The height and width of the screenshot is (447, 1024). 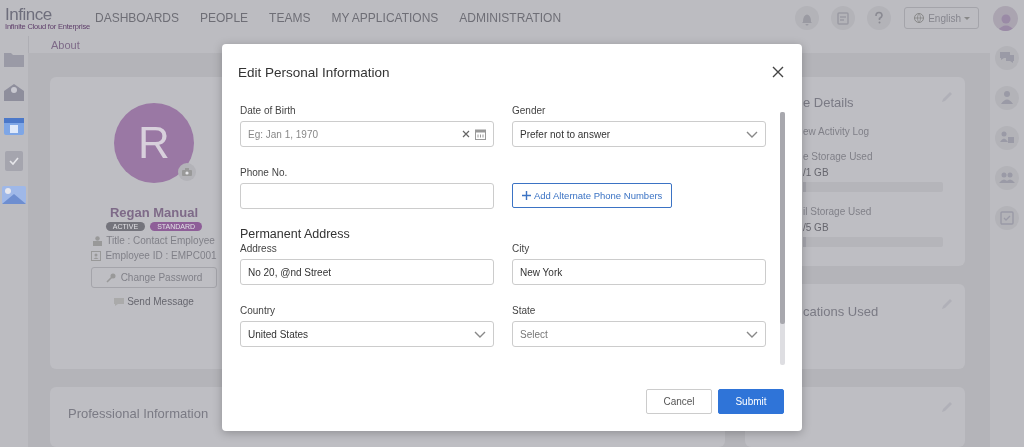 I want to click on meter-label: e Storage Used, so click(x=838, y=156).